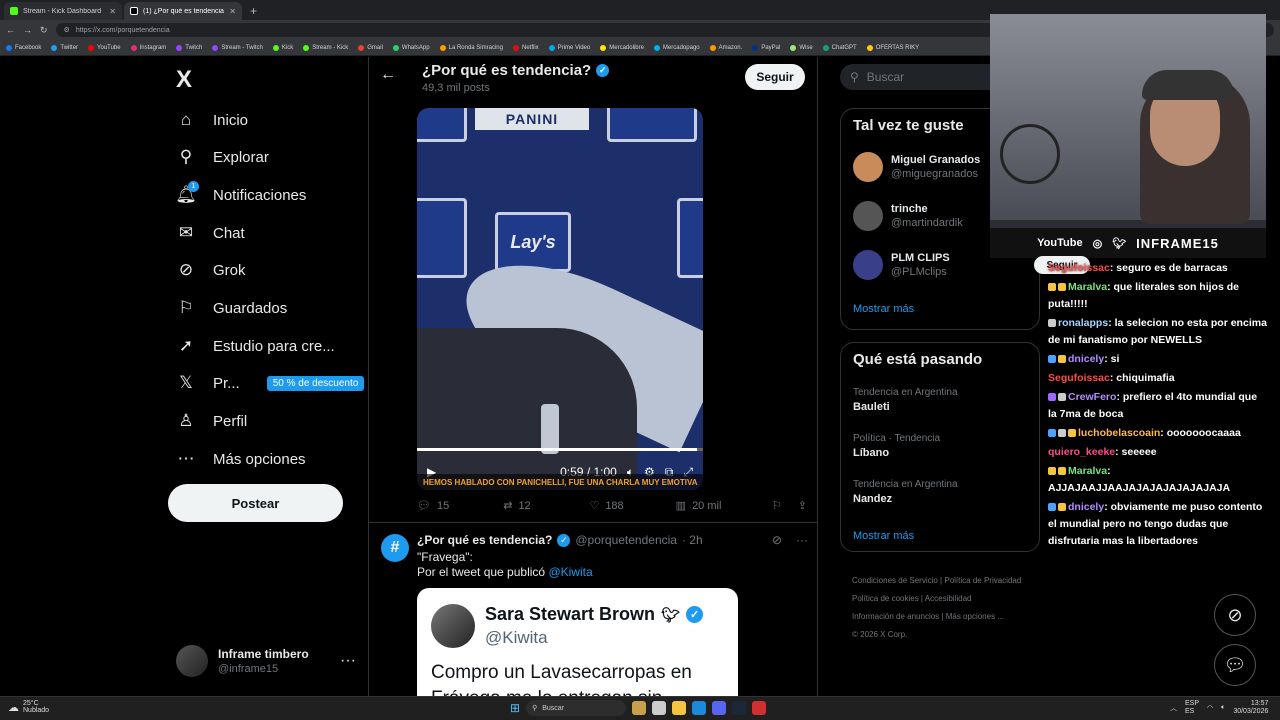  I want to click on back-icon: ←, so click(10, 30).